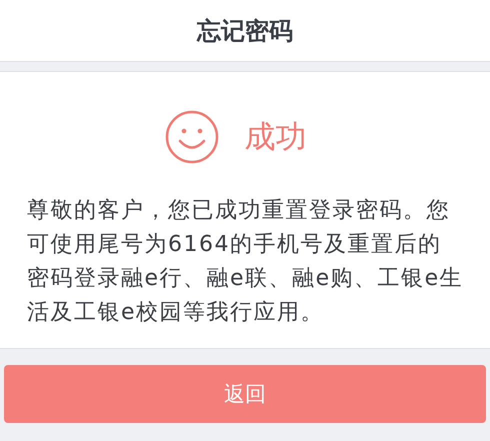 This screenshot has height=441, width=490. I want to click on page-title: 忘记密码, so click(245, 31).